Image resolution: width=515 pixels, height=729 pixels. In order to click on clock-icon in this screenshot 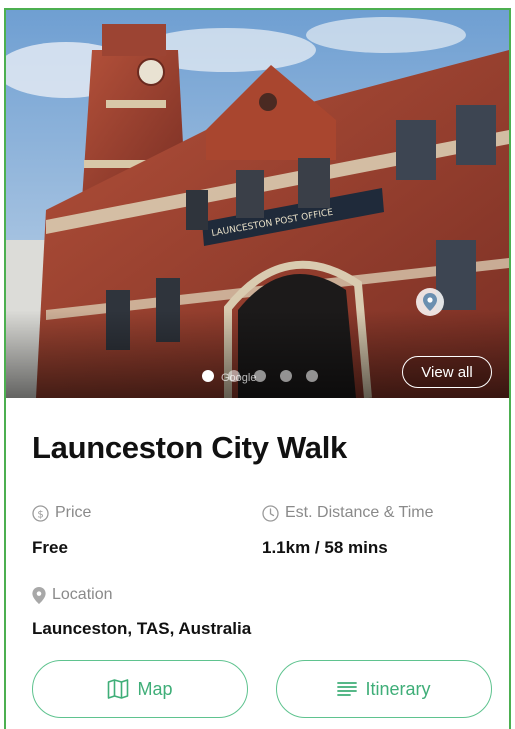, I will do `click(270, 513)`.